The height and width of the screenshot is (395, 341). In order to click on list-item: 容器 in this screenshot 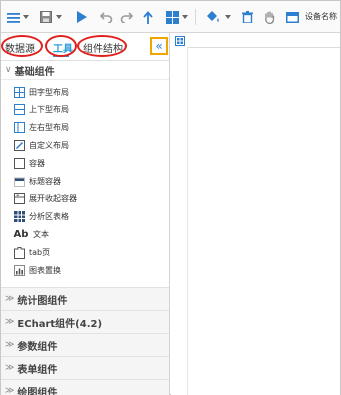, I will do `click(29, 163)`.